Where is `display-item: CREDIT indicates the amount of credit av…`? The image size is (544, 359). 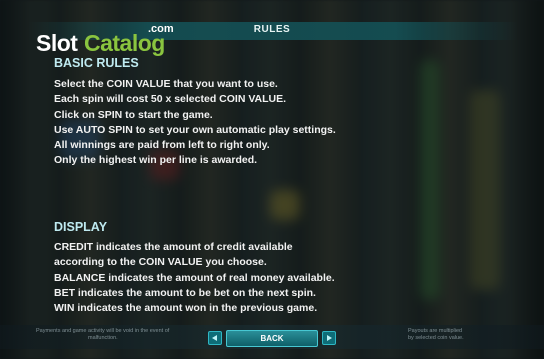
display-item: CREDIT indicates the amount of credit av… is located at coordinates (173, 247).